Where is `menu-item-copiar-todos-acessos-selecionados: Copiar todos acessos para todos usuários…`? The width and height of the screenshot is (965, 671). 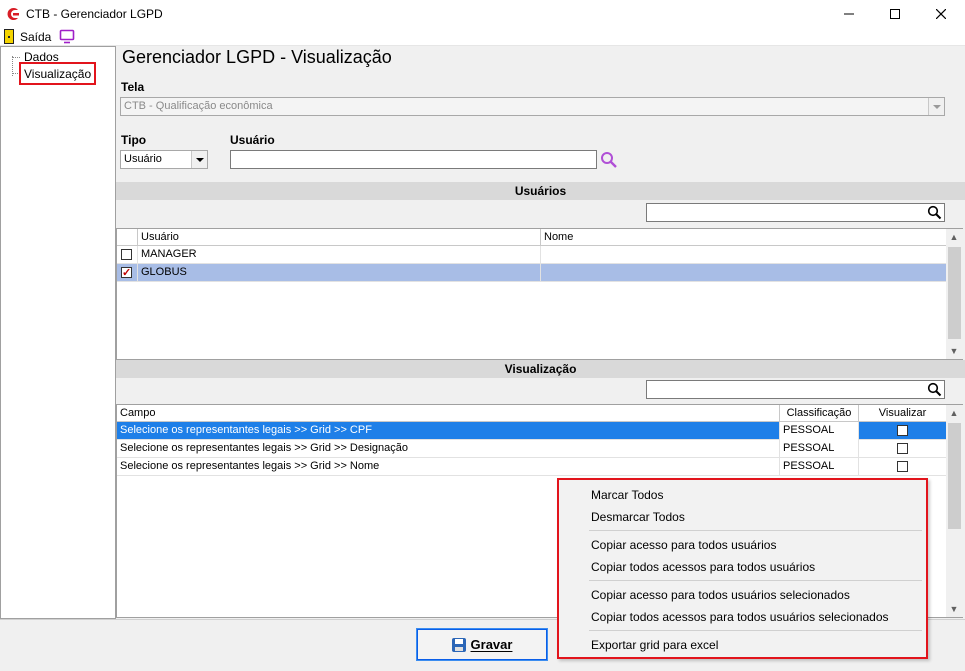
menu-item-copiar-todos-acessos-selecionados: Copiar todos acessos para todos usuários… is located at coordinates (740, 617).